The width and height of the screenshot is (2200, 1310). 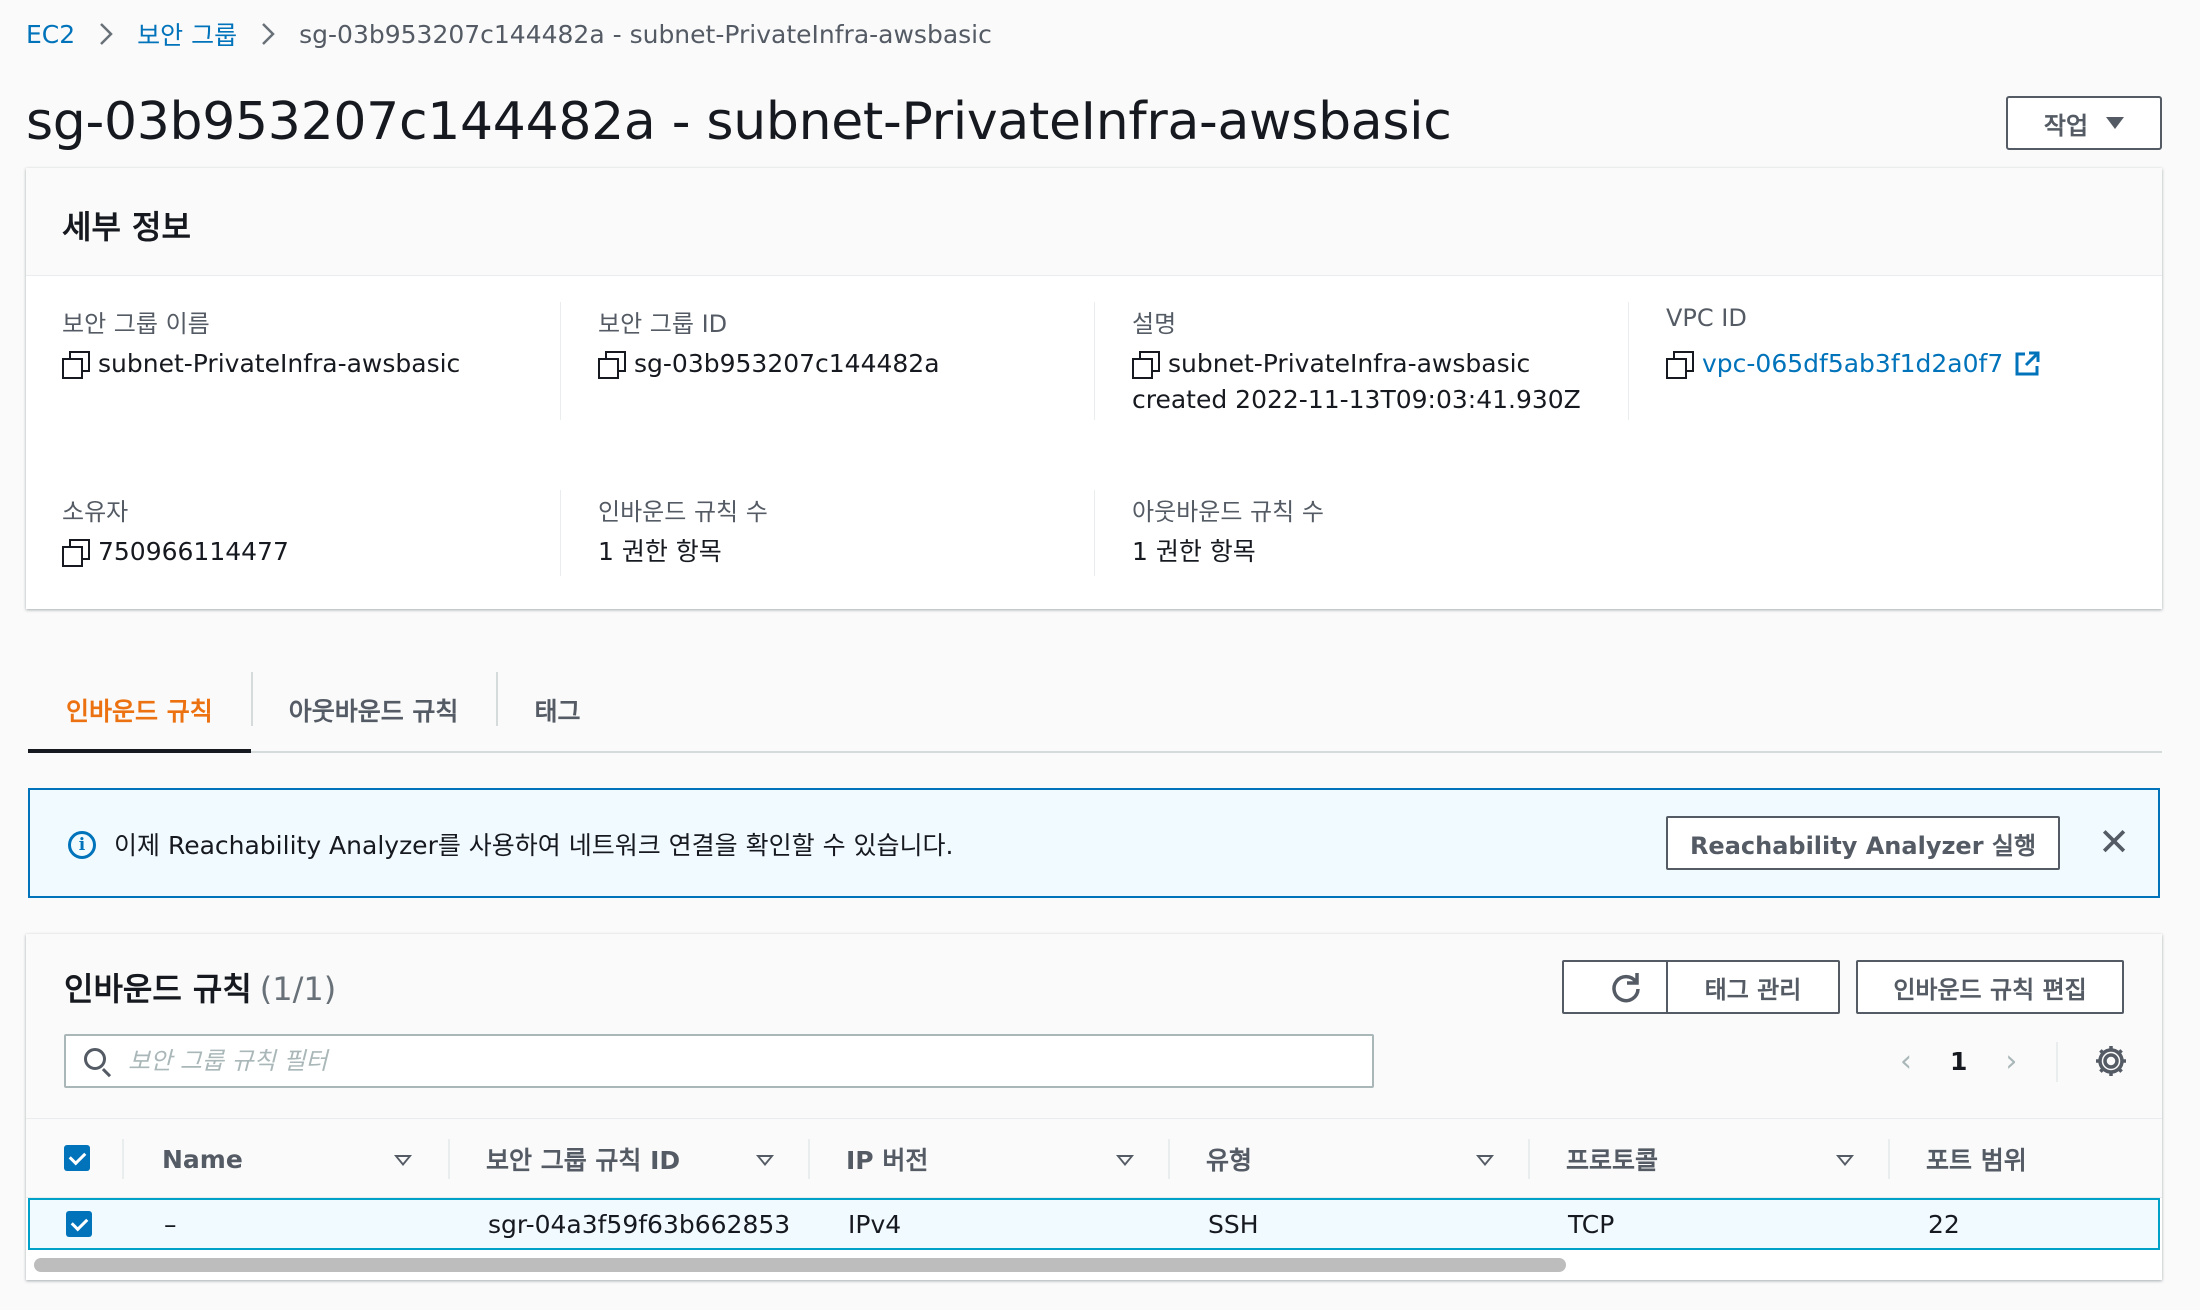 What do you see at coordinates (1229, 1159) in the screenshot?
I see `column-header-type: 유형` at bounding box center [1229, 1159].